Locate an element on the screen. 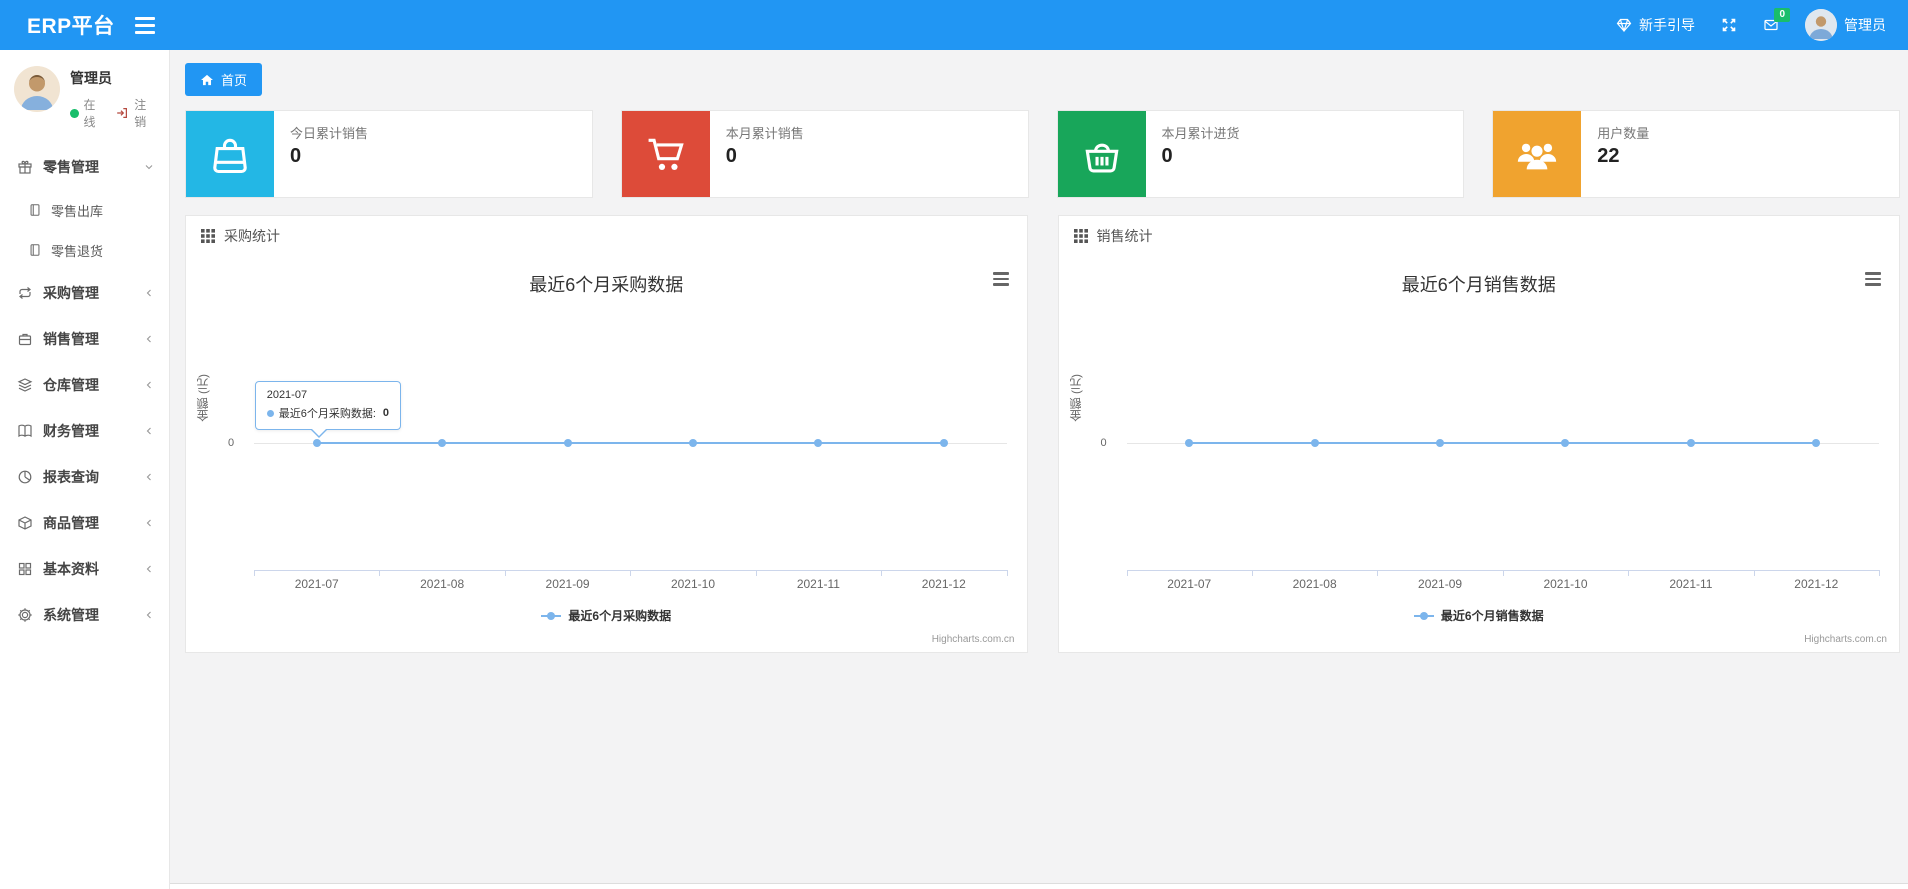 The width and height of the screenshot is (1908, 889). x-axis-label: 2021-07 is located at coordinates (316, 584).